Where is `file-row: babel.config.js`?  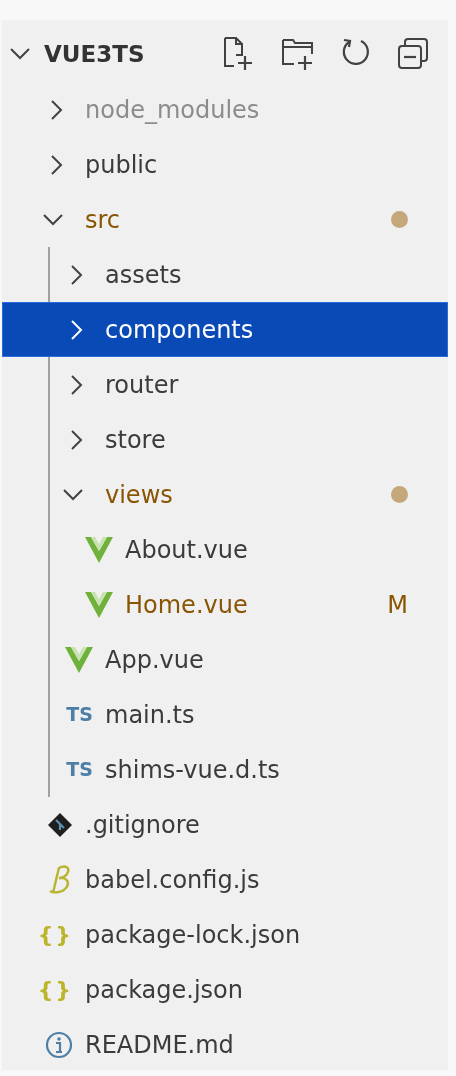 file-row: babel.config.js is located at coordinates (225, 879).